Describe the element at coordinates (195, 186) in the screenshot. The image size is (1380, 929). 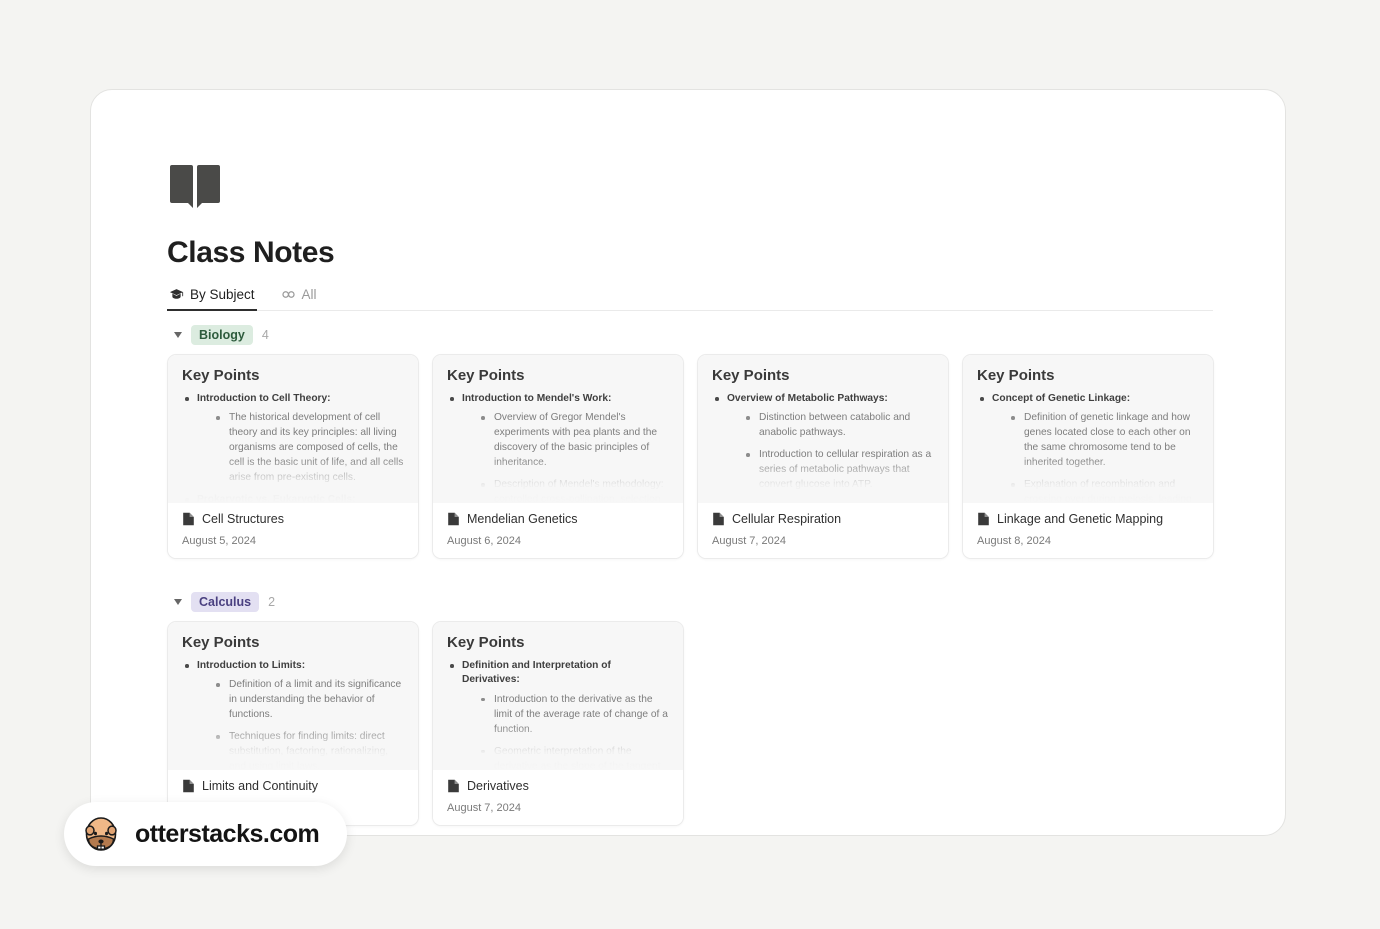
I see `open-book-icon` at that location.